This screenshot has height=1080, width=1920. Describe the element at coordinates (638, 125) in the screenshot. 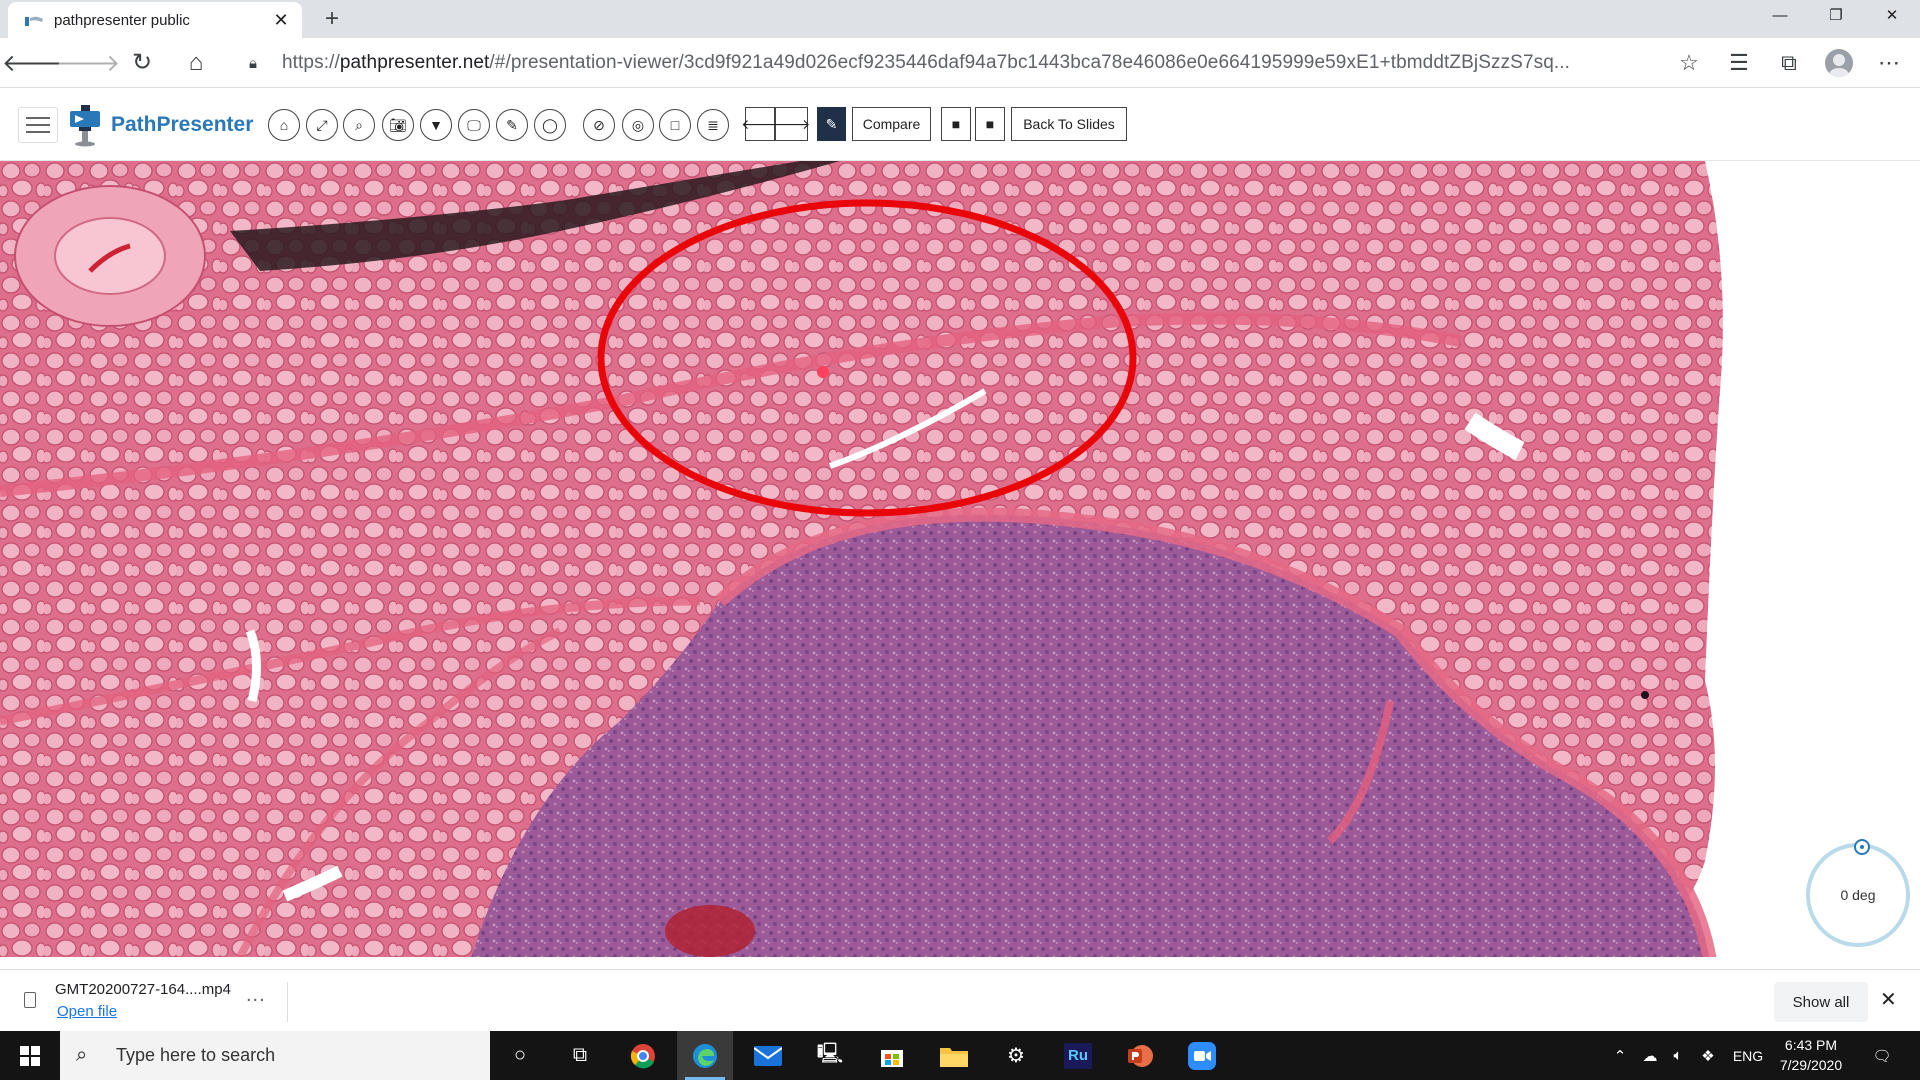

I see `target-icon: ◎` at that location.